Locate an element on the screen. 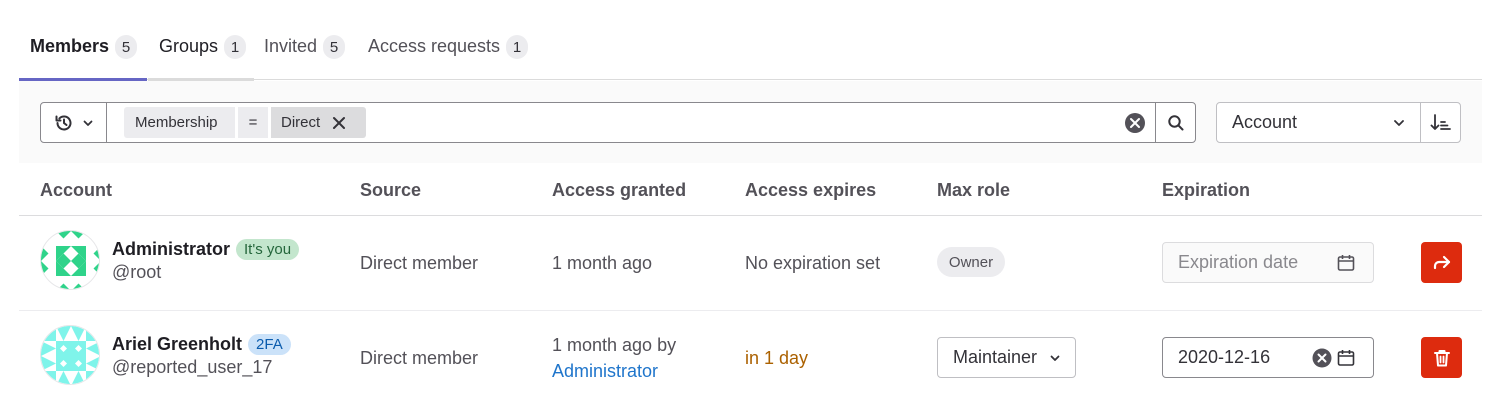 The height and width of the screenshot is (405, 1500). sort-ascending-icon is located at coordinates (1440, 121).